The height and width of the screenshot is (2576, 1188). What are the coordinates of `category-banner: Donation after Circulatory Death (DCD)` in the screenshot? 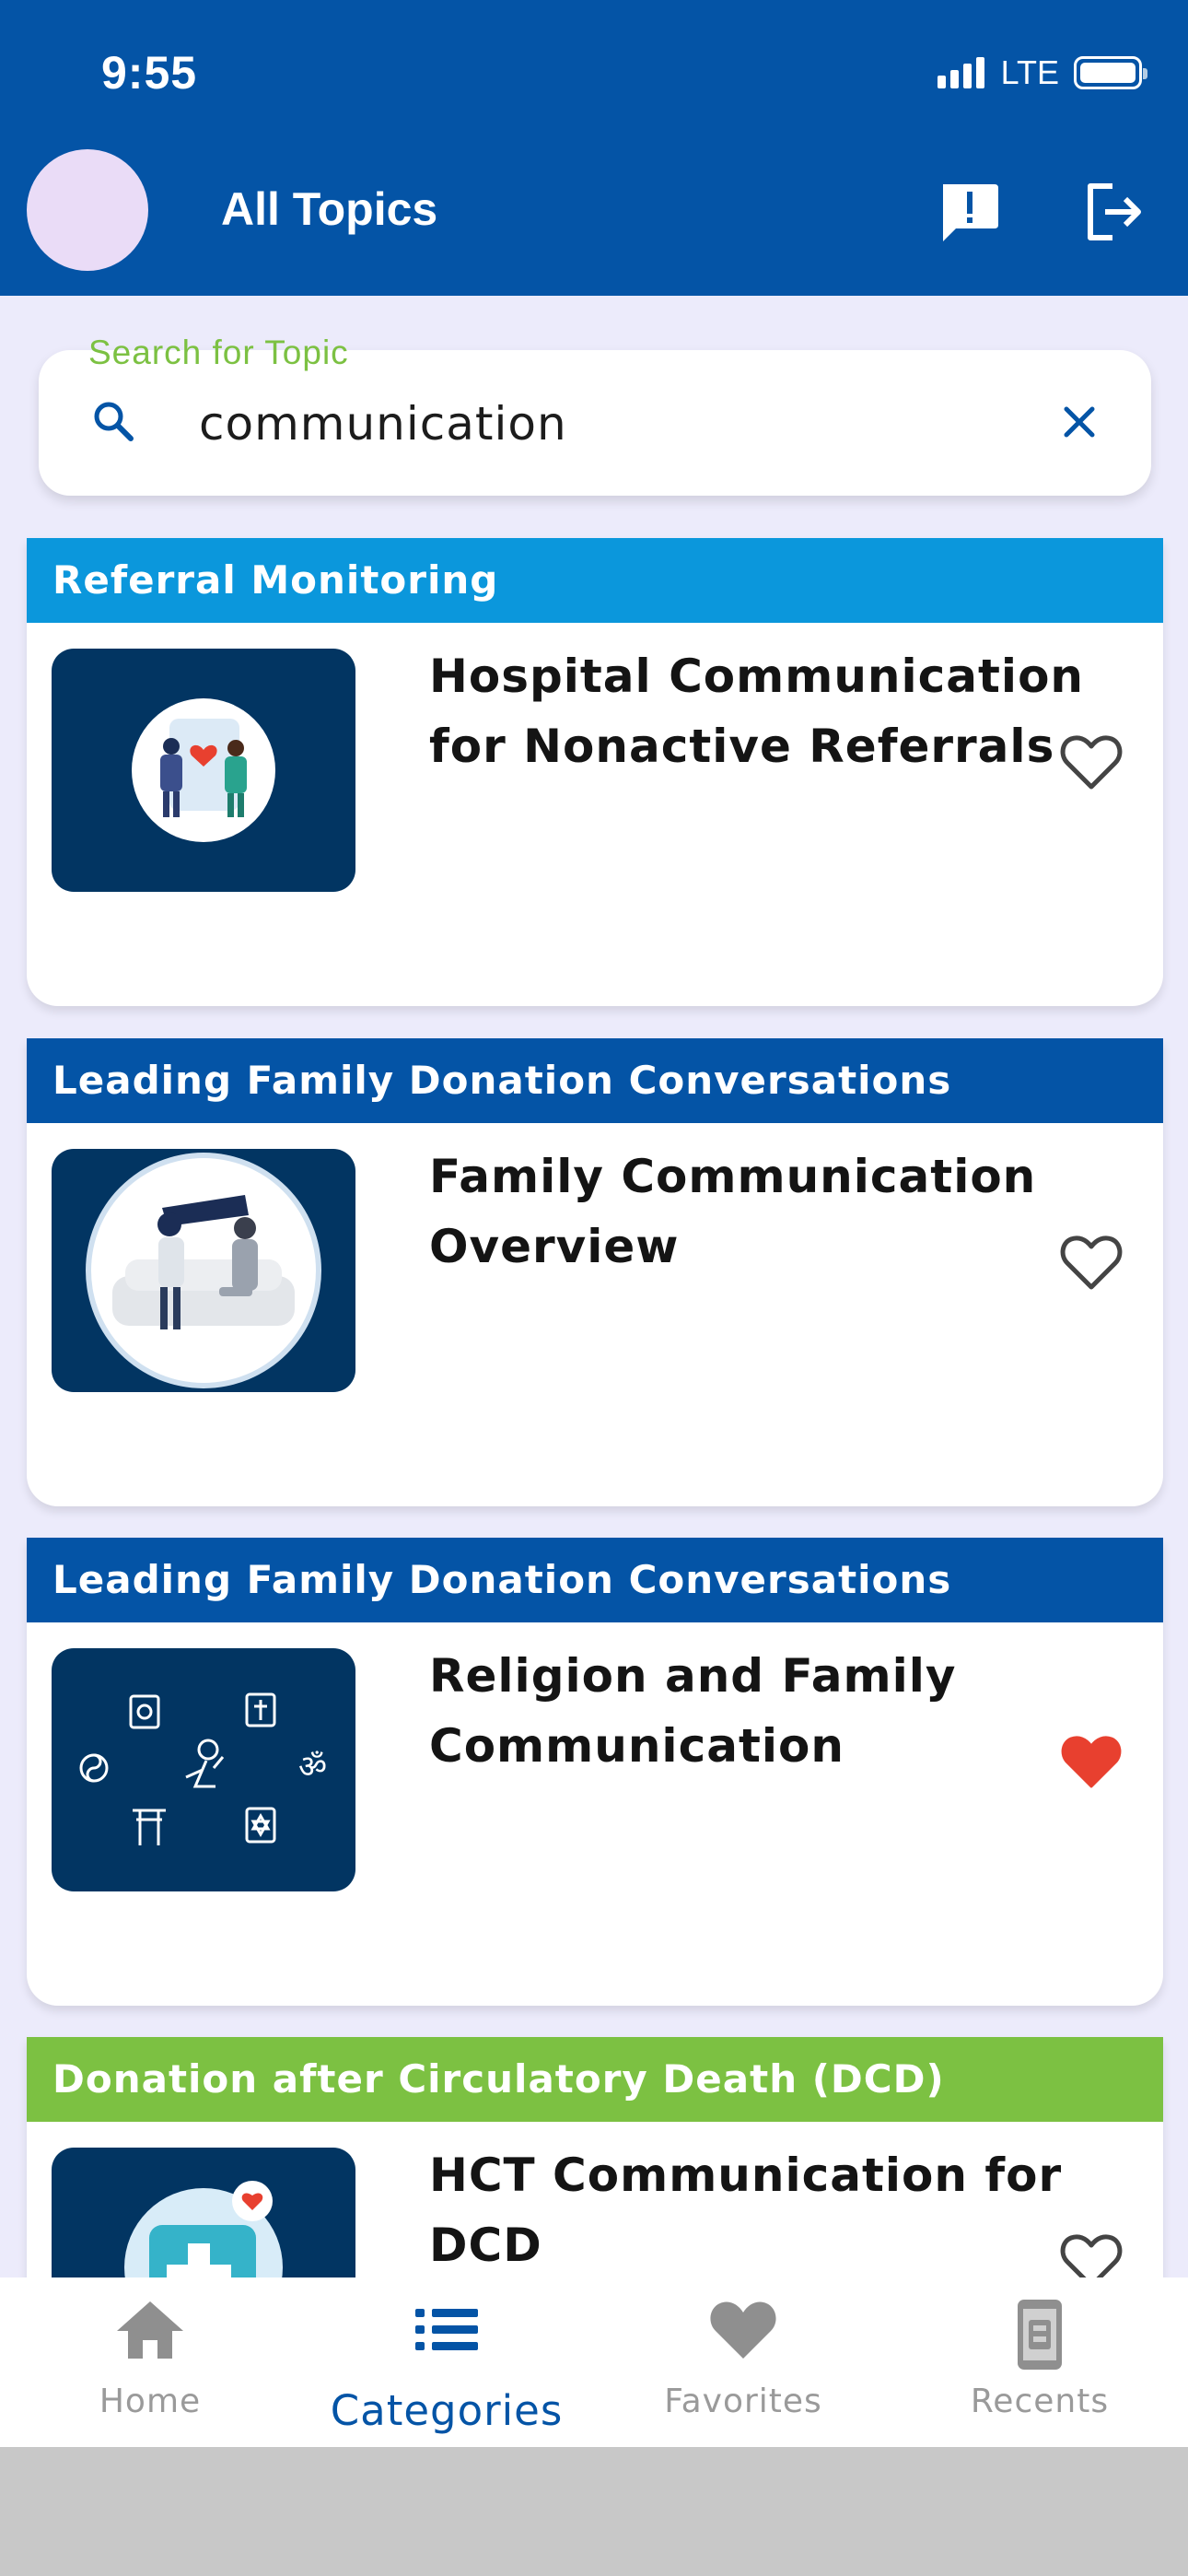 It's located at (595, 2079).